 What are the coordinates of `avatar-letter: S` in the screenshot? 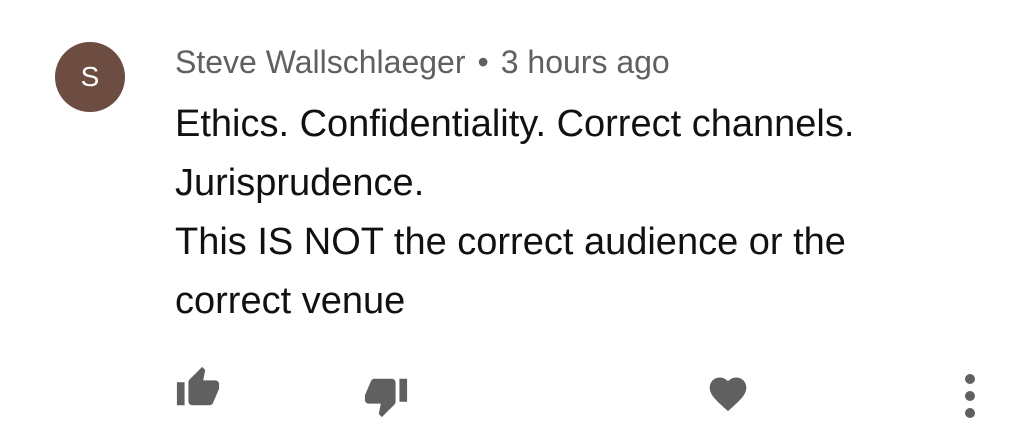 It's located at (90, 76).